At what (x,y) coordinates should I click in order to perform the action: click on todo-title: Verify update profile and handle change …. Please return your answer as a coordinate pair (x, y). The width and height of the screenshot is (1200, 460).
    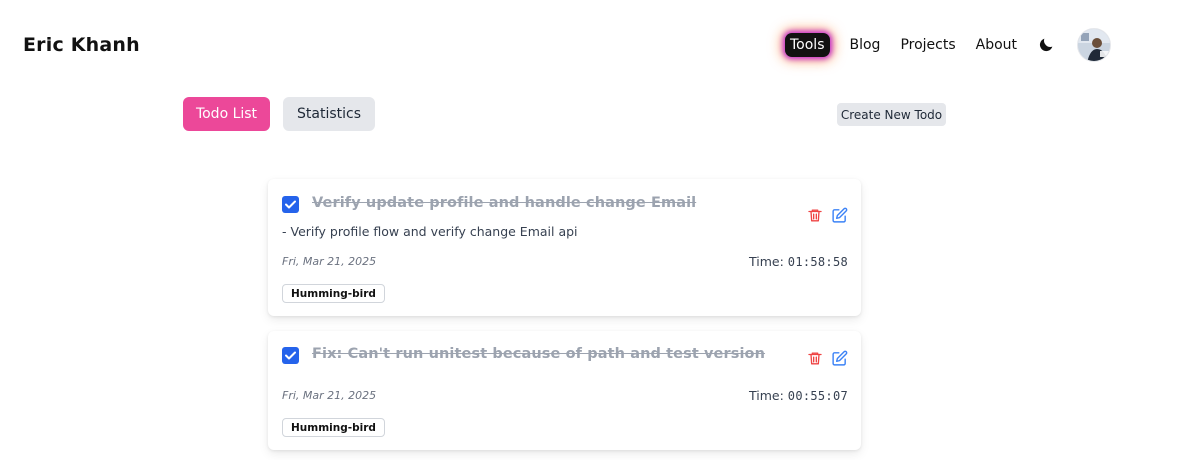
    Looking at the image, I should click on (504, 203).